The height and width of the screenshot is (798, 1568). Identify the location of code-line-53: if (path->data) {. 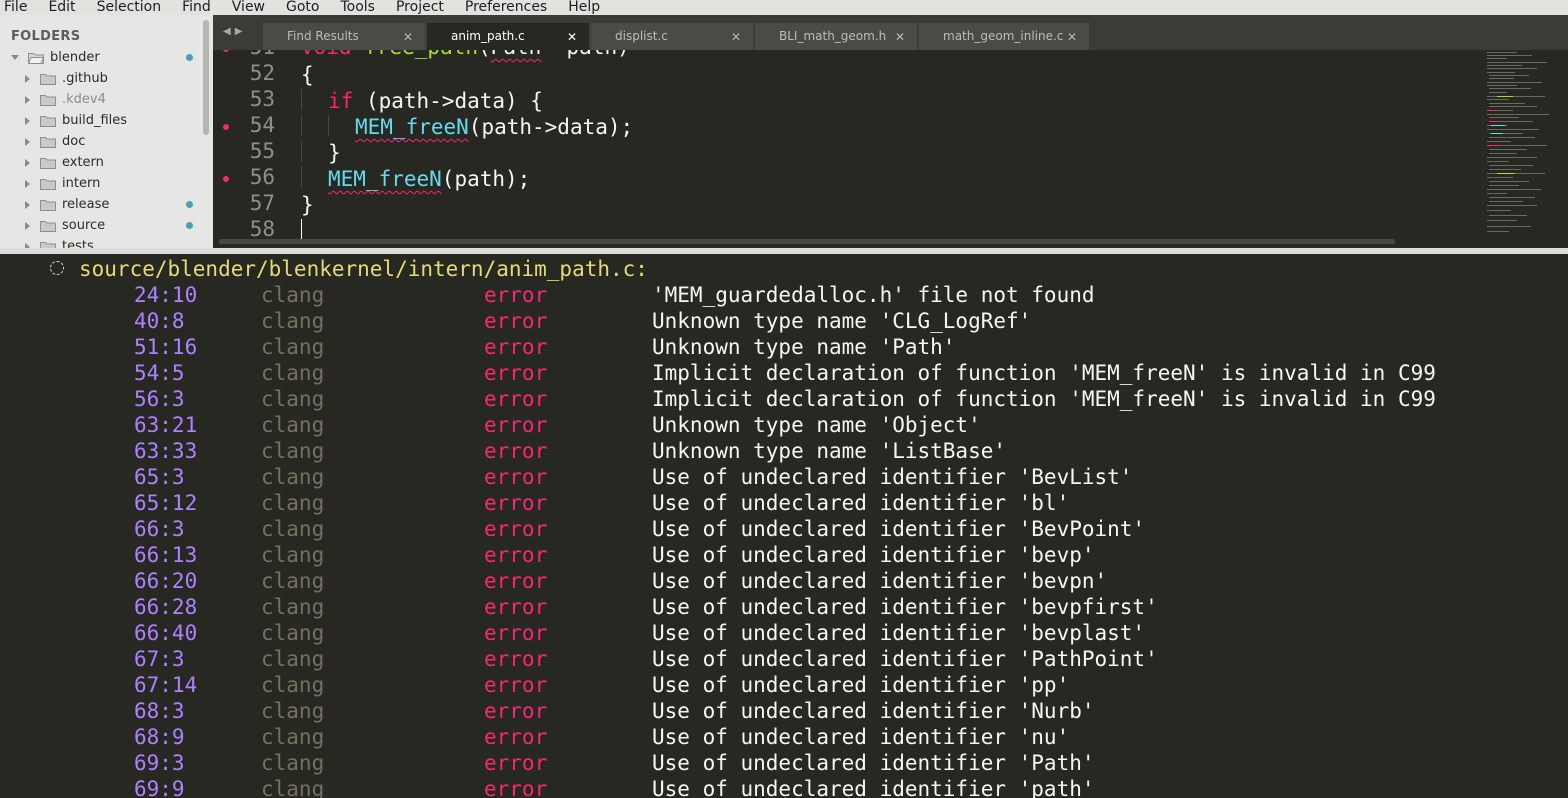
(422, 101).